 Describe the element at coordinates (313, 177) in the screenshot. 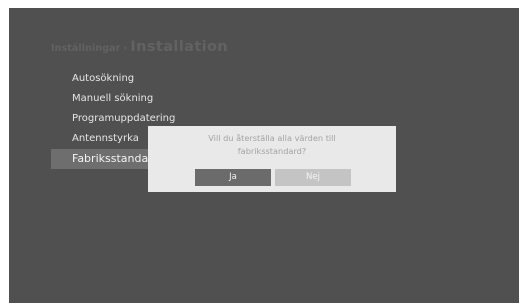

I see `no-button: Nej` at that location.